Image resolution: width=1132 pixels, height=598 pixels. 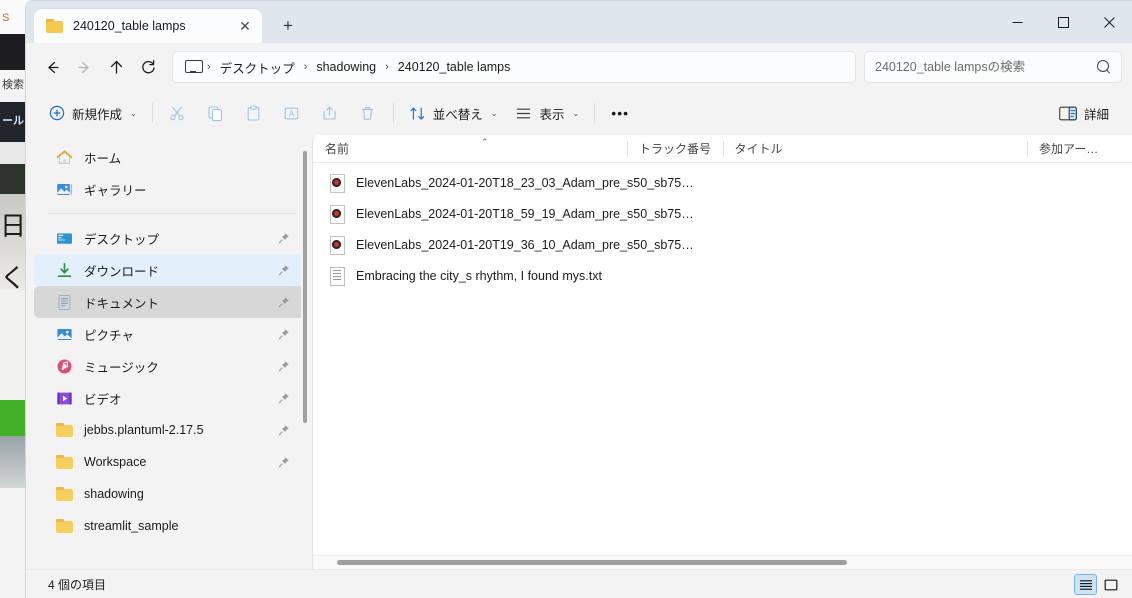 What do you see at coordinates (620, 113) in the screenshot?
I see `more-options-button: •••` at bounding box center [620, 113].